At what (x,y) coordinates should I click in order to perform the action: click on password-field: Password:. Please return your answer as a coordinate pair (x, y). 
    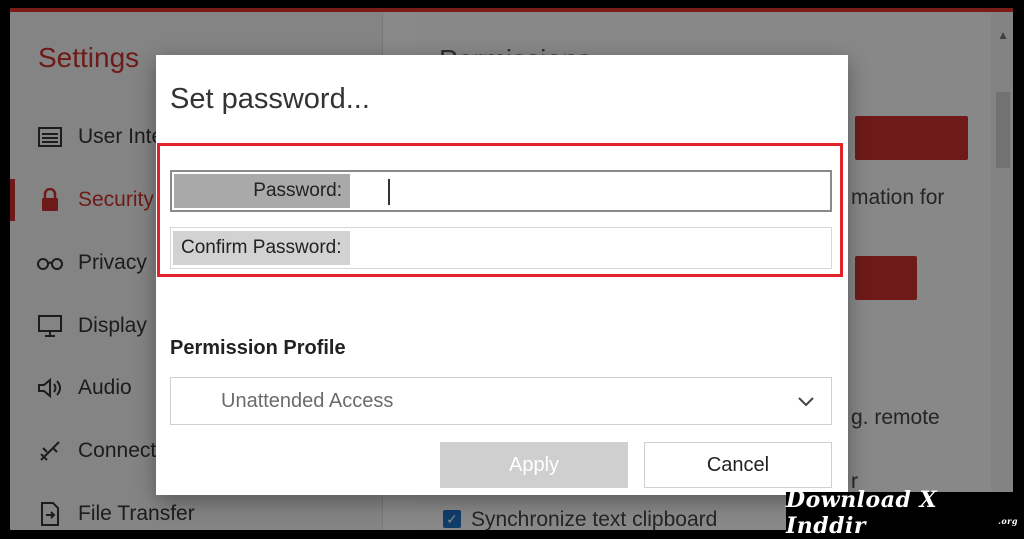
    Looking at the image, I should click on (501, 191).